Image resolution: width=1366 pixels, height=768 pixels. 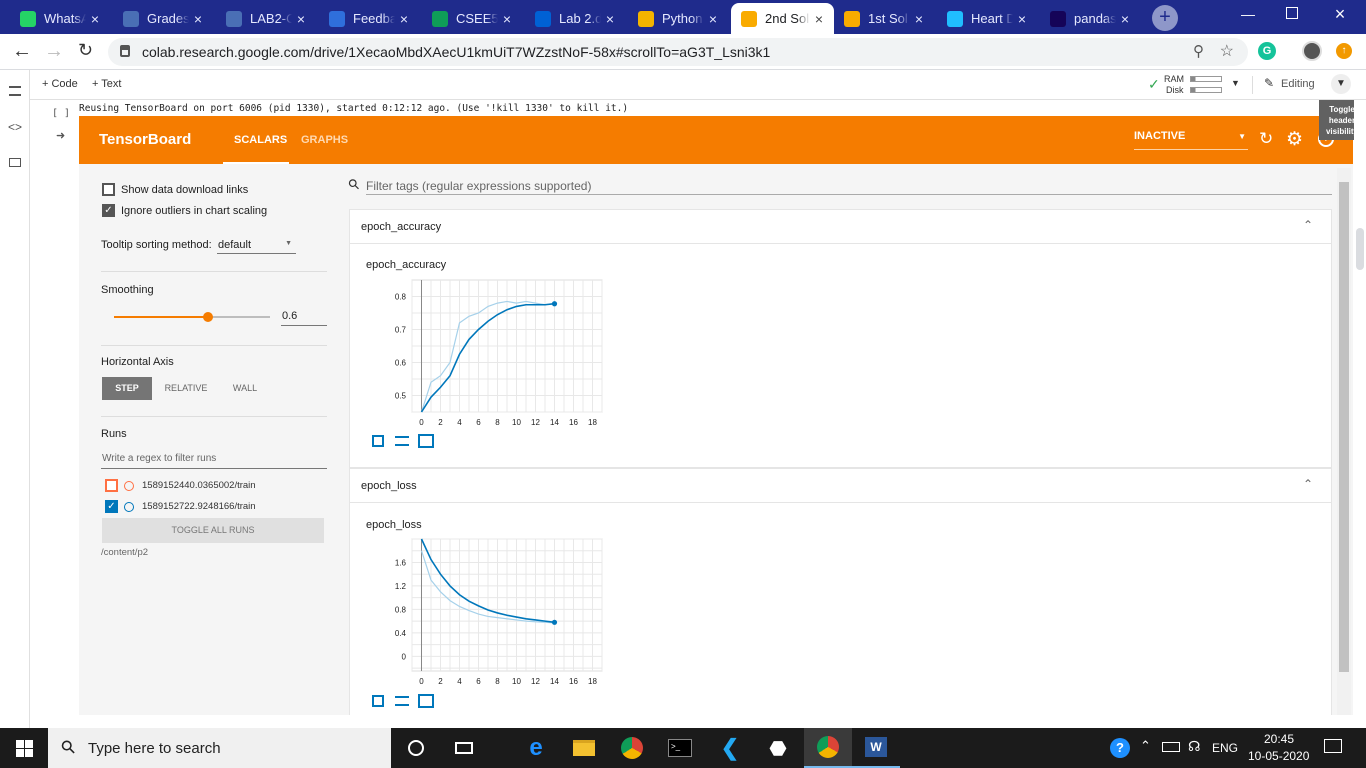 I want to click on tab-scalars: SCALARS, so click(x=260, y=140).